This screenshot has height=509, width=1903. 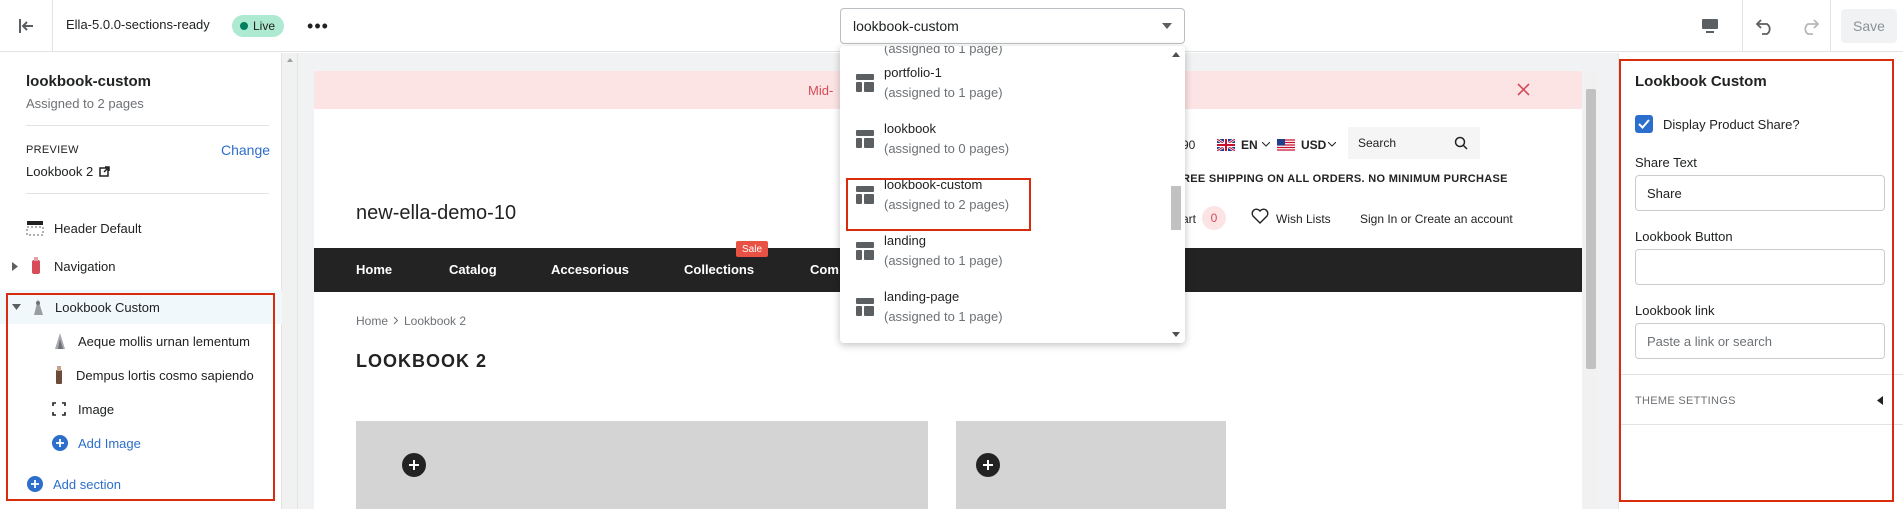 What do you see at coordinates (436, 213) in the screenshot?
I see `store-logo: new-ella-demo-10` at bounding box center [436, 213].